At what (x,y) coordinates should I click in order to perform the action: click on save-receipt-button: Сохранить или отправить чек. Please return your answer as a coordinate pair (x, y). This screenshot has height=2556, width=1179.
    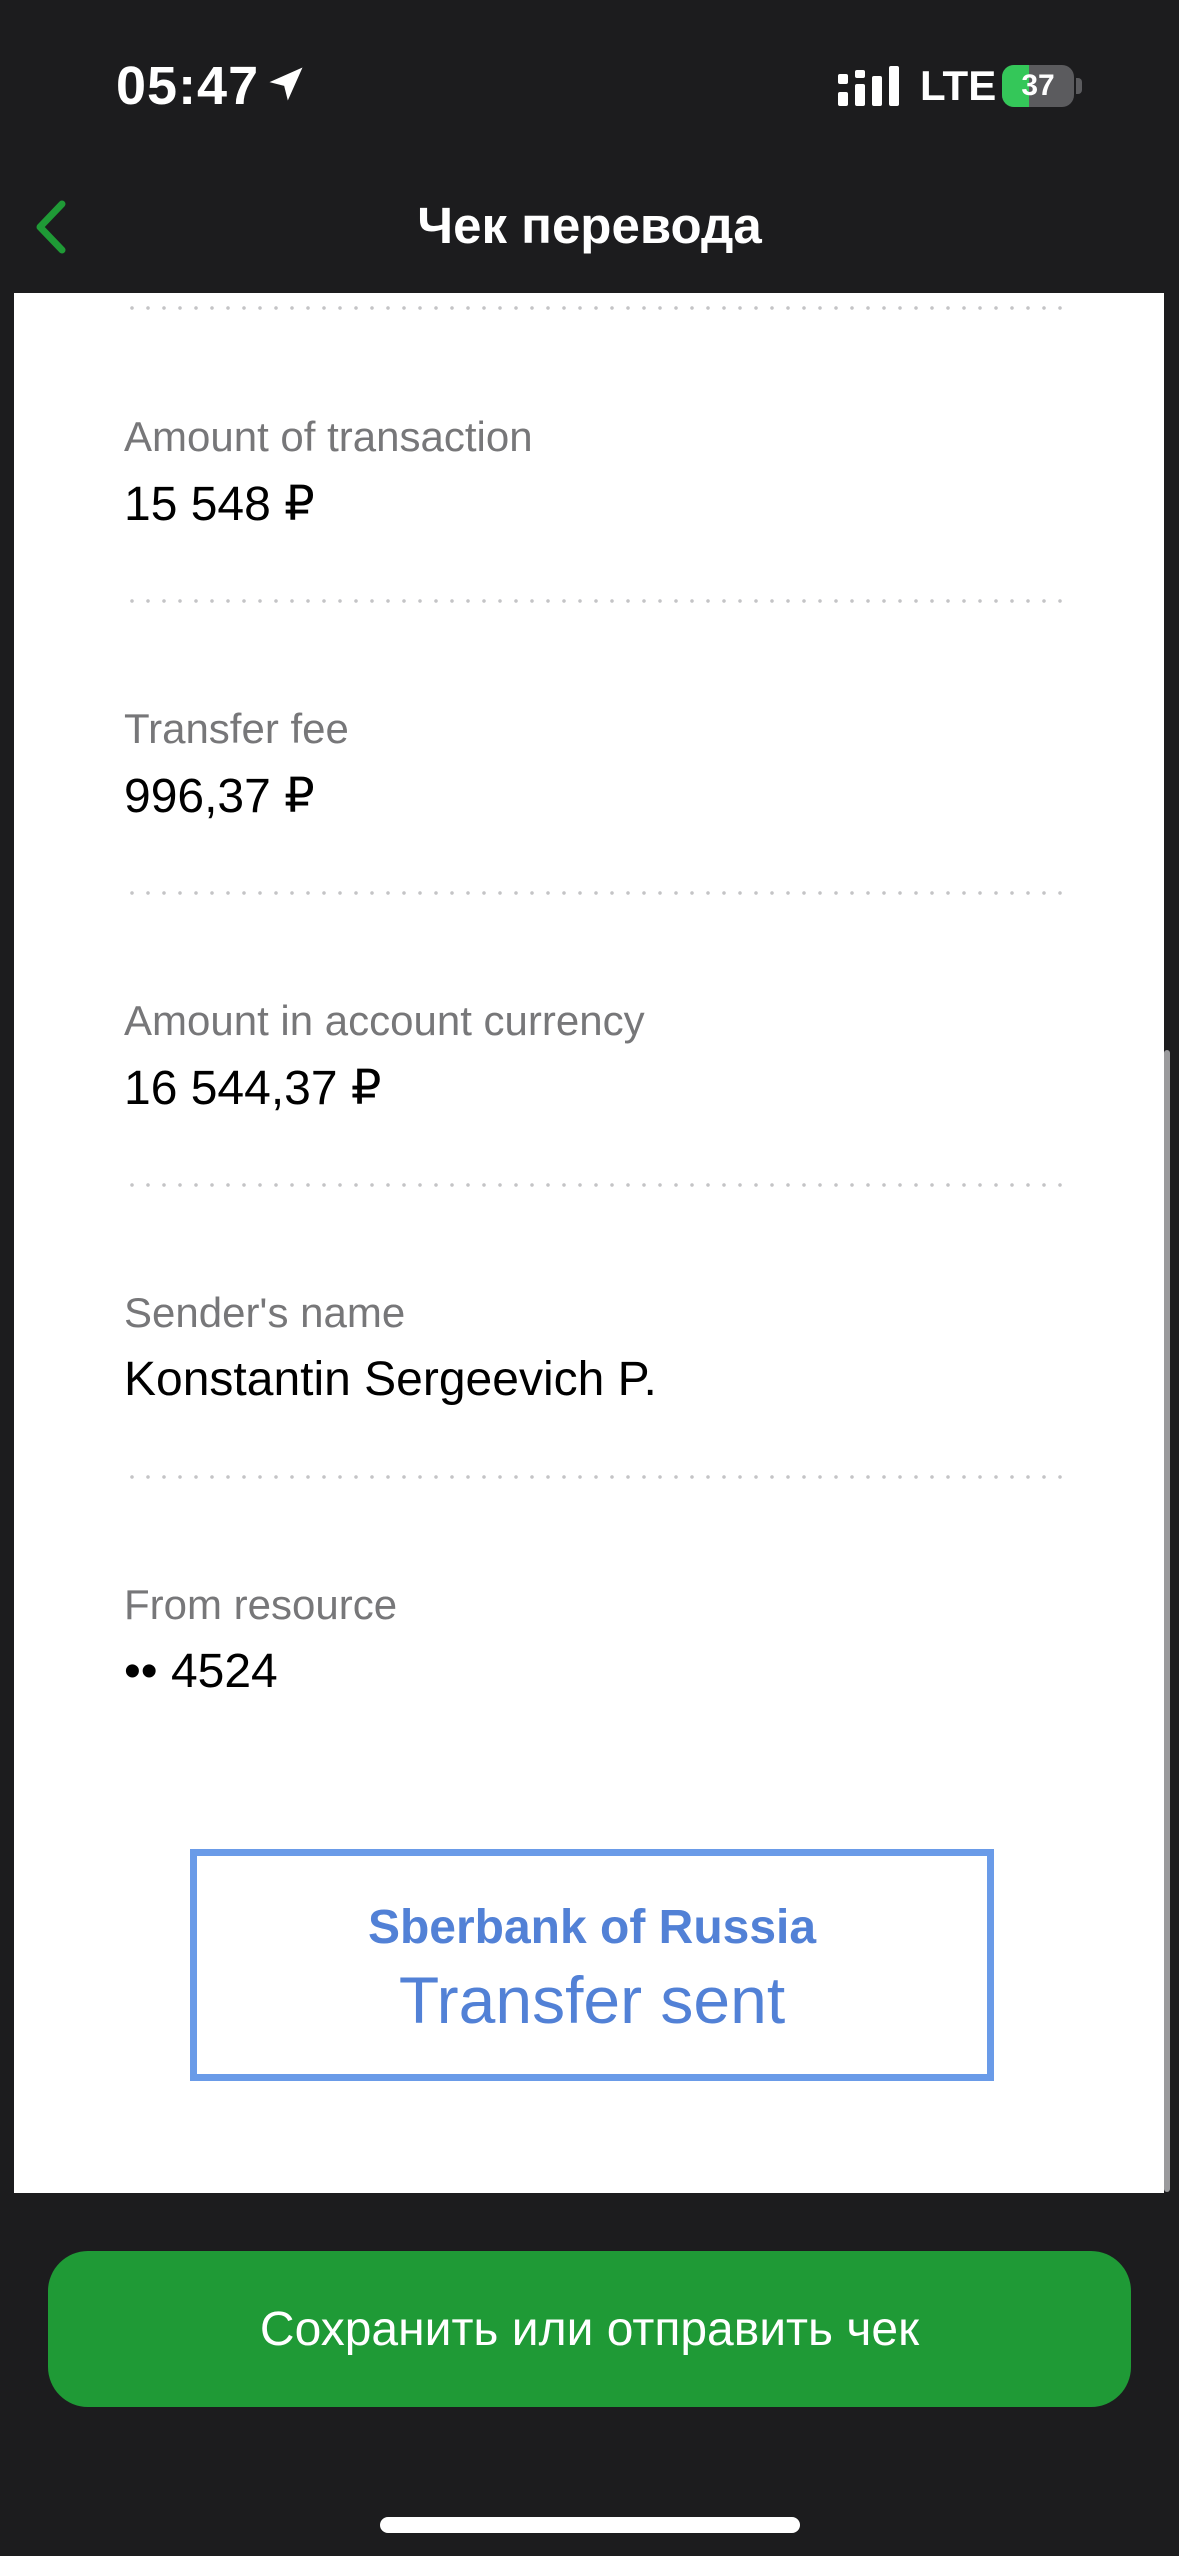
    Looking at the image, I should click on (589, 2329).